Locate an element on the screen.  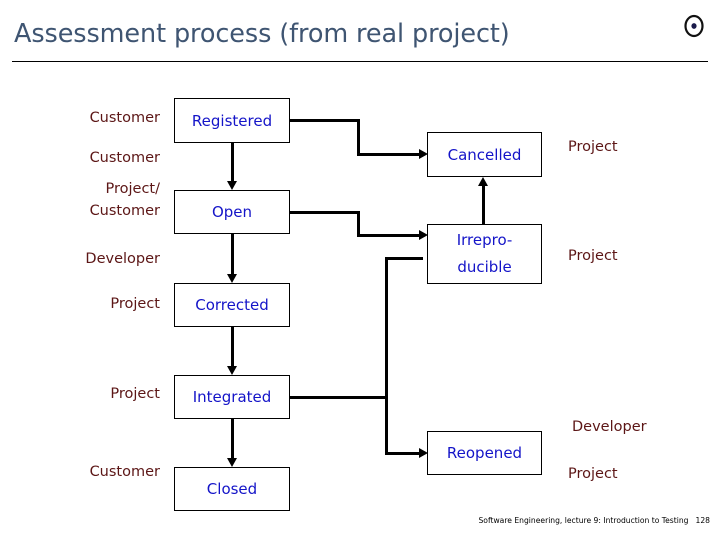
state-label-corrected: Corrected is located at coordinates (232, 305).